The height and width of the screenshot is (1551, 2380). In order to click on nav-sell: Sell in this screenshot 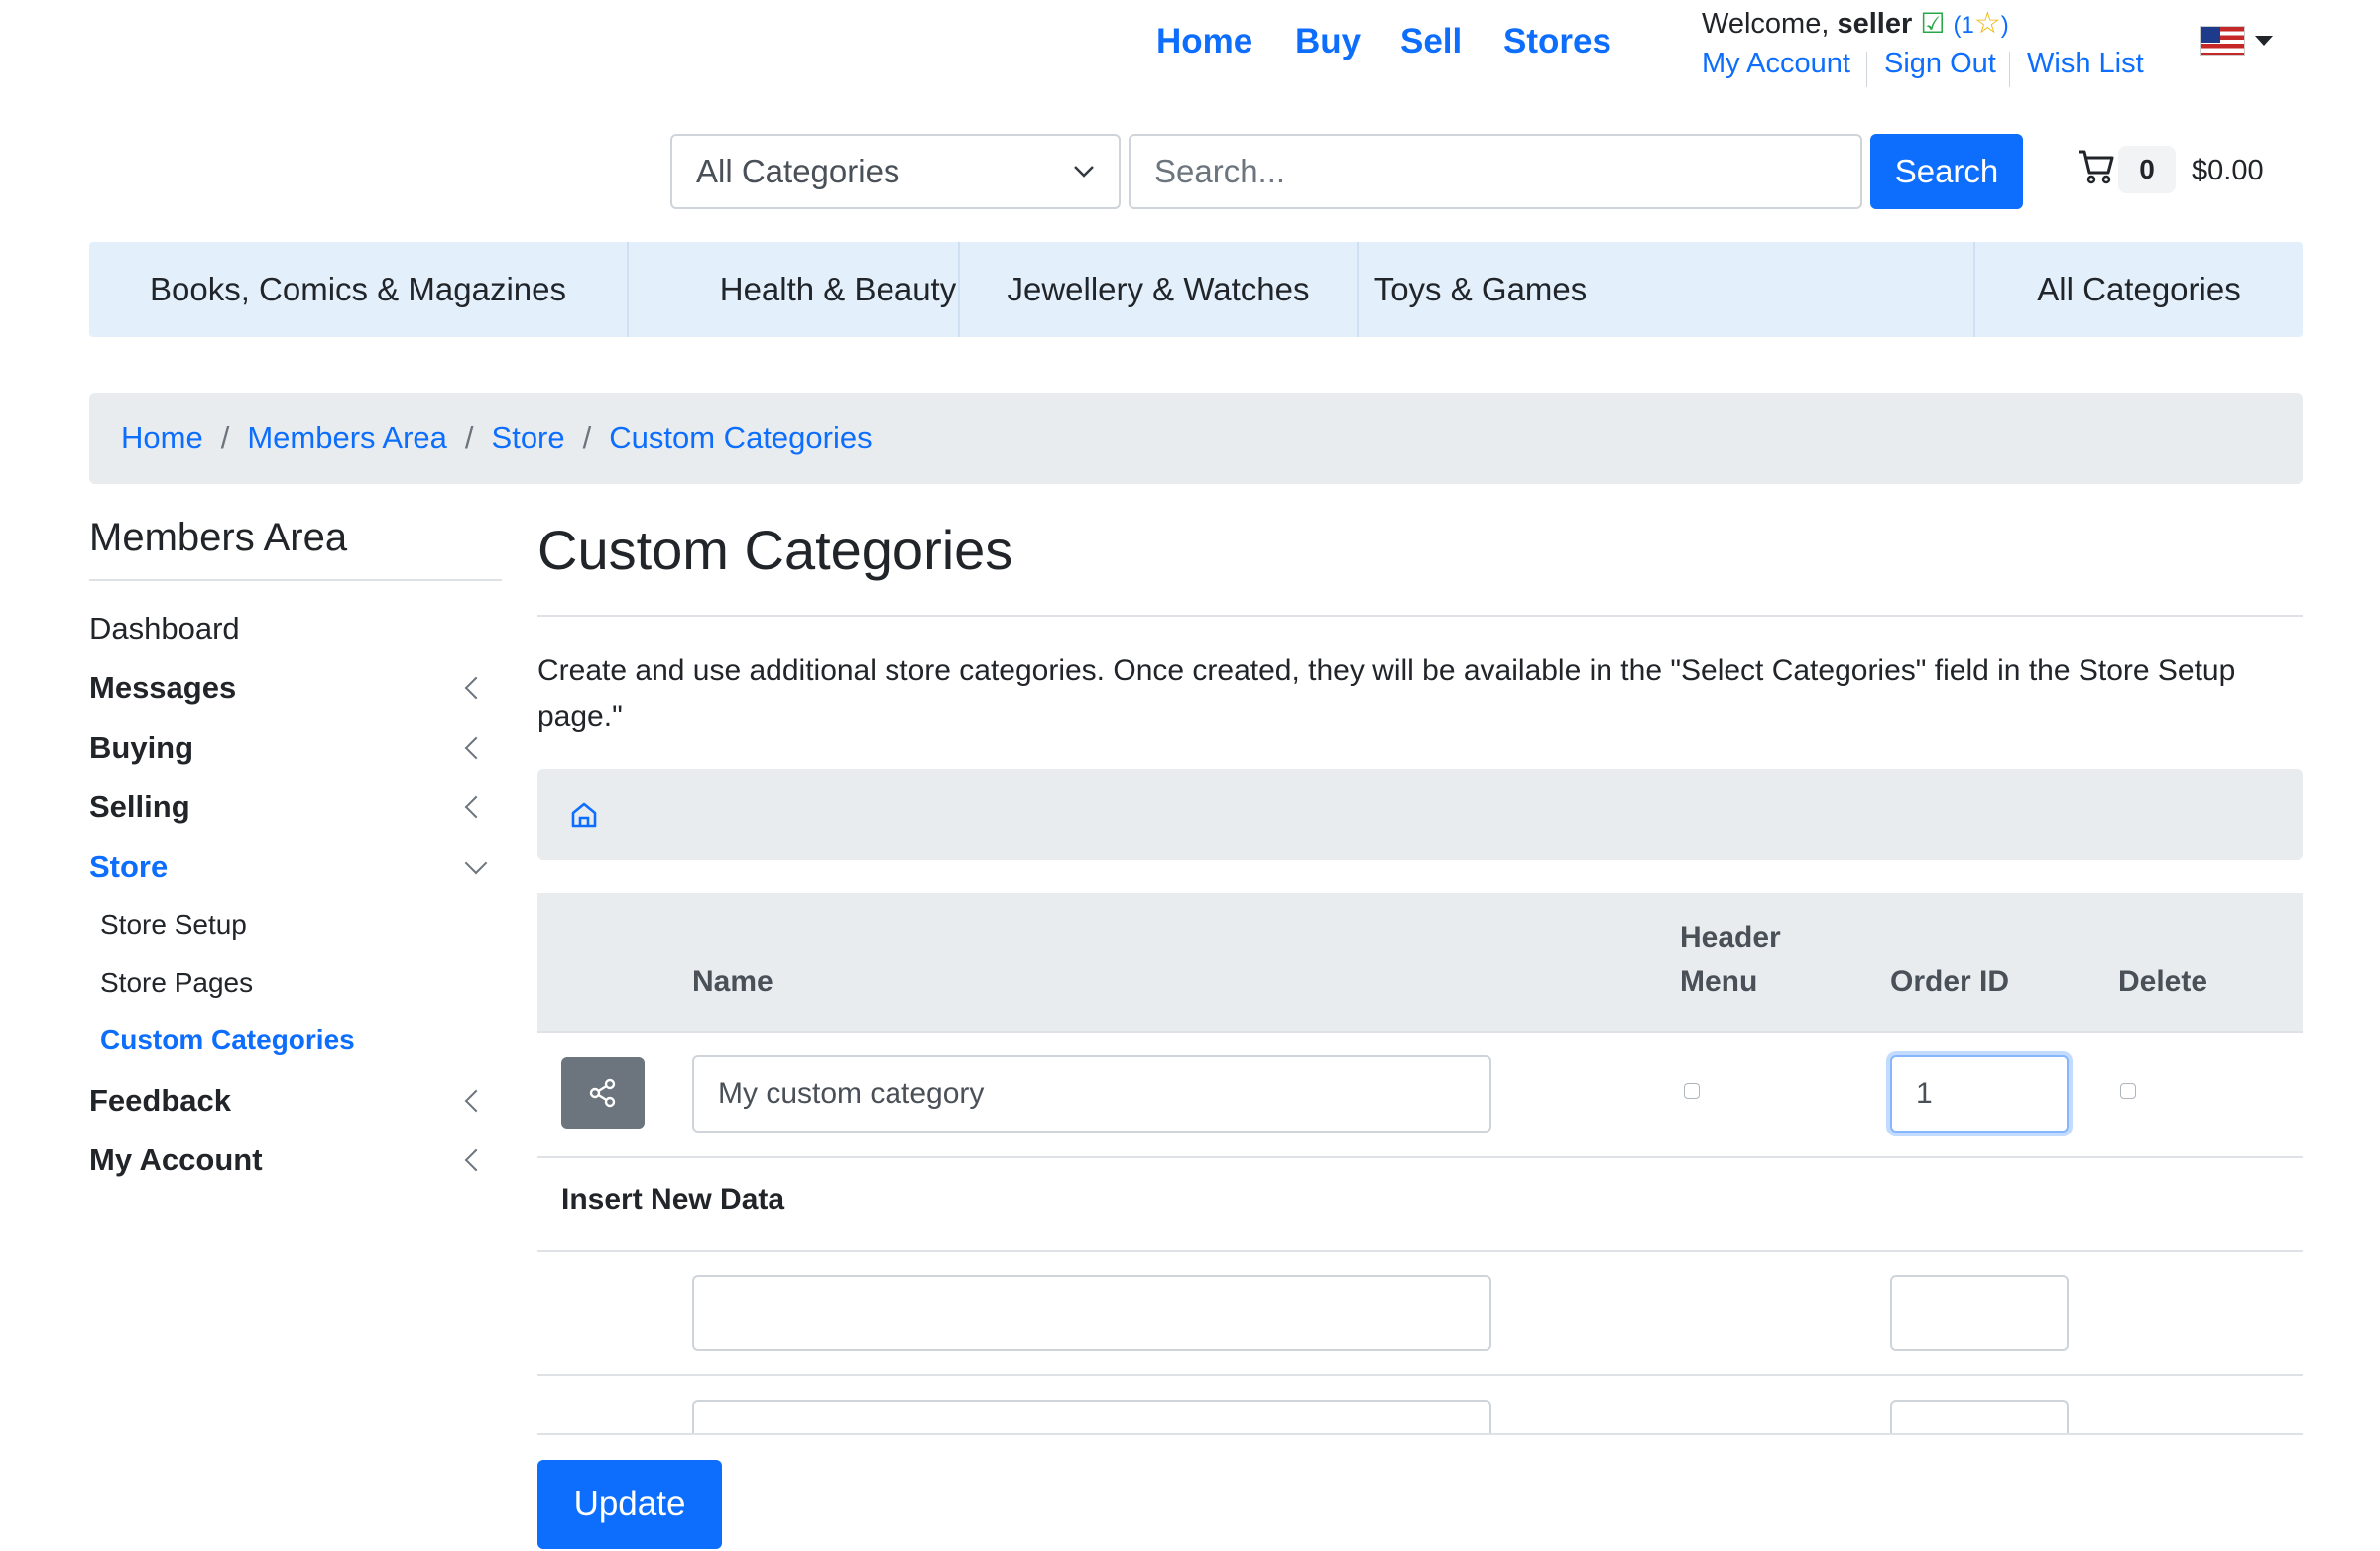, I will do `click(1431, 41)`.